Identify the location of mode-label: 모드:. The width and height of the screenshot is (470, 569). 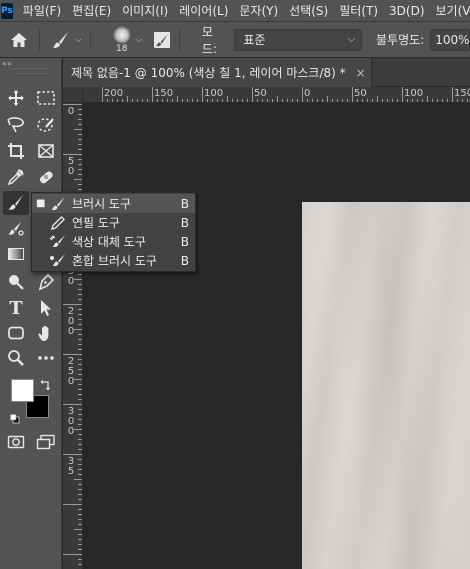
(209, 40).